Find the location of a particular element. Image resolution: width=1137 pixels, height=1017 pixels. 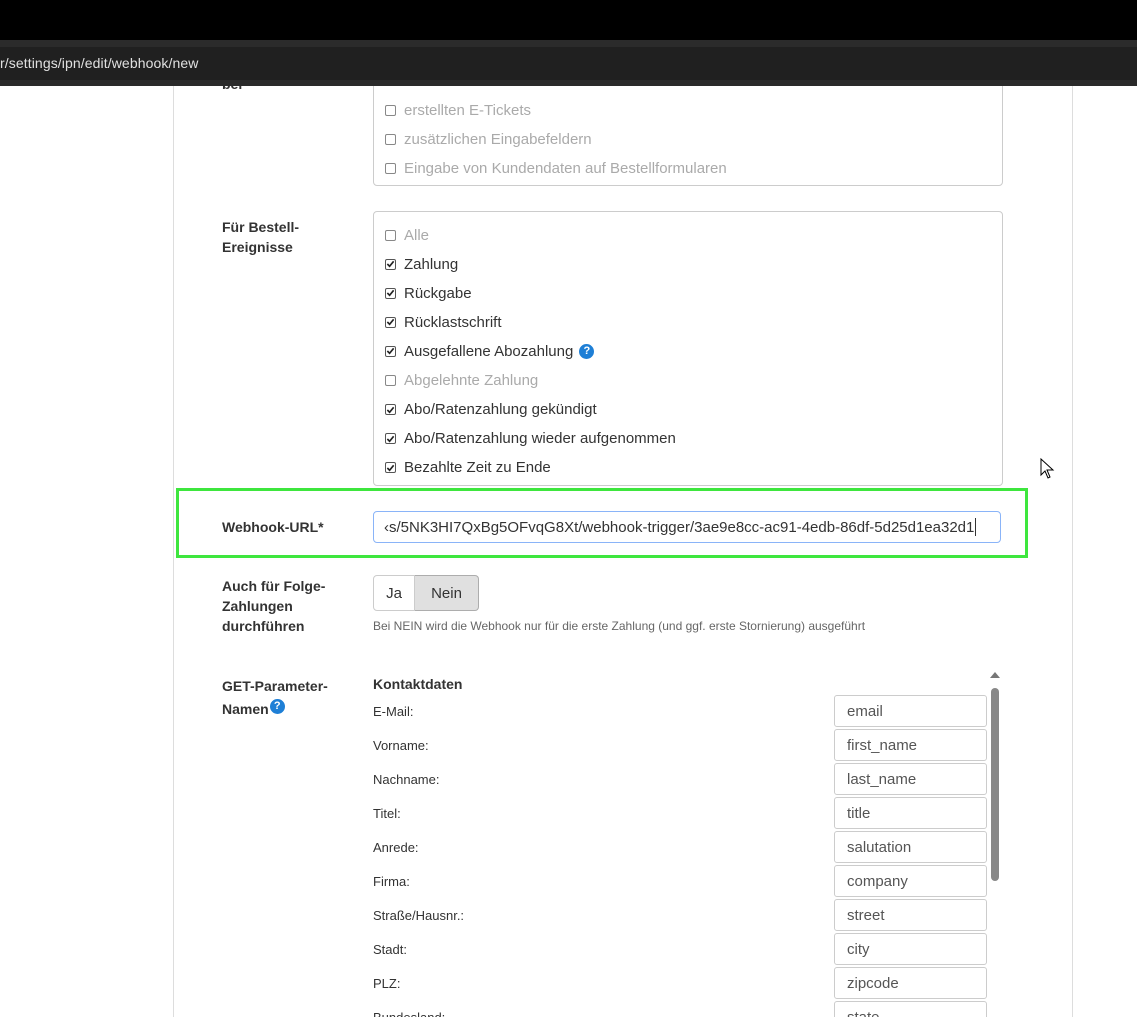

param-label: Straße/Hausnr.: is located at coordinates (419, 915).